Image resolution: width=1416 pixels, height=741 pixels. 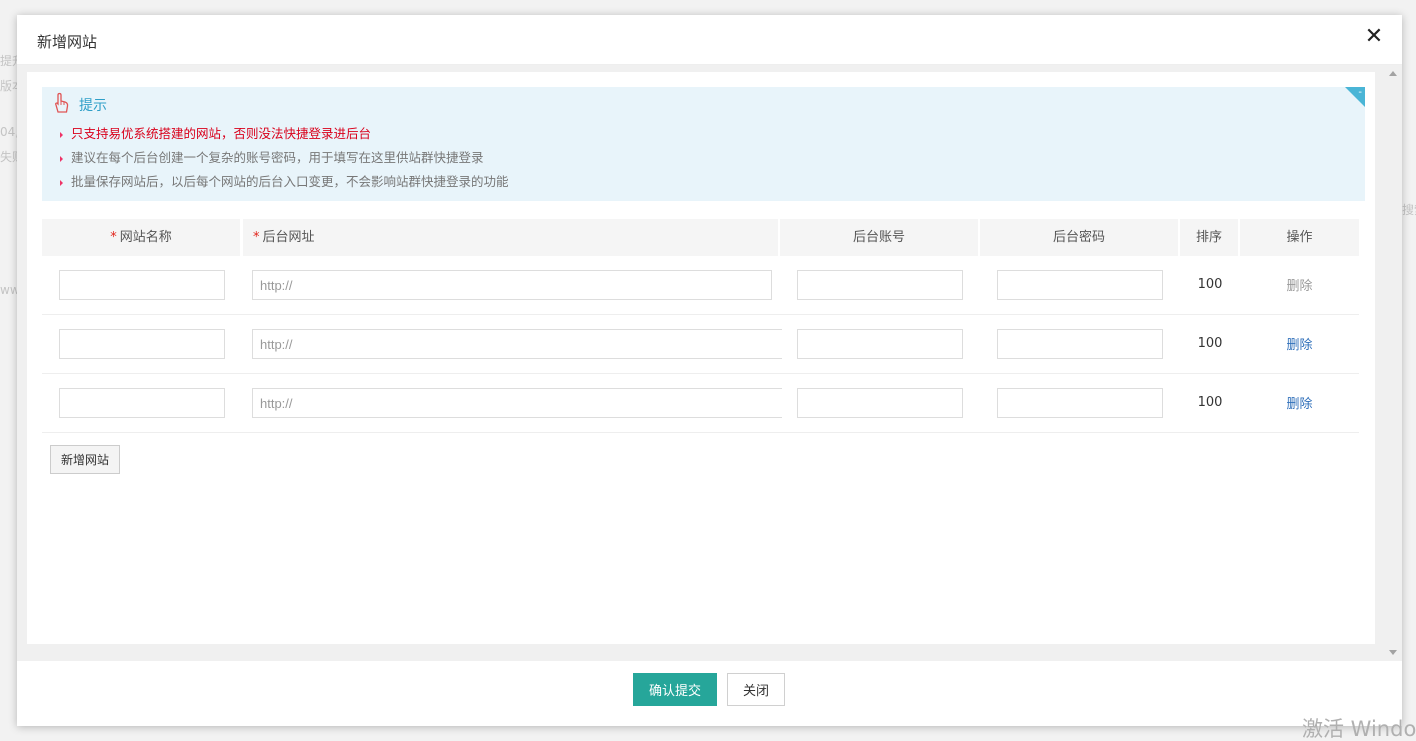 What do you see at coordinates (1393, 73) in the screenshot?
I see `scroll-up-icon` at bounding box center [1393, 73].